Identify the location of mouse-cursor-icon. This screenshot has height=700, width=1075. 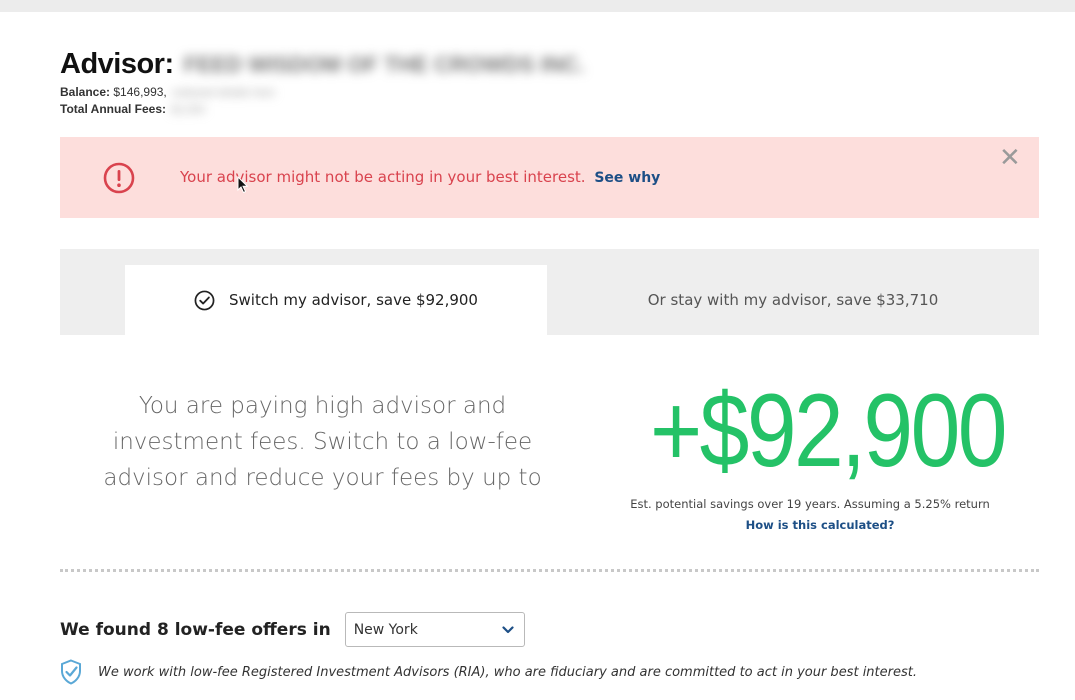
(243, 185).